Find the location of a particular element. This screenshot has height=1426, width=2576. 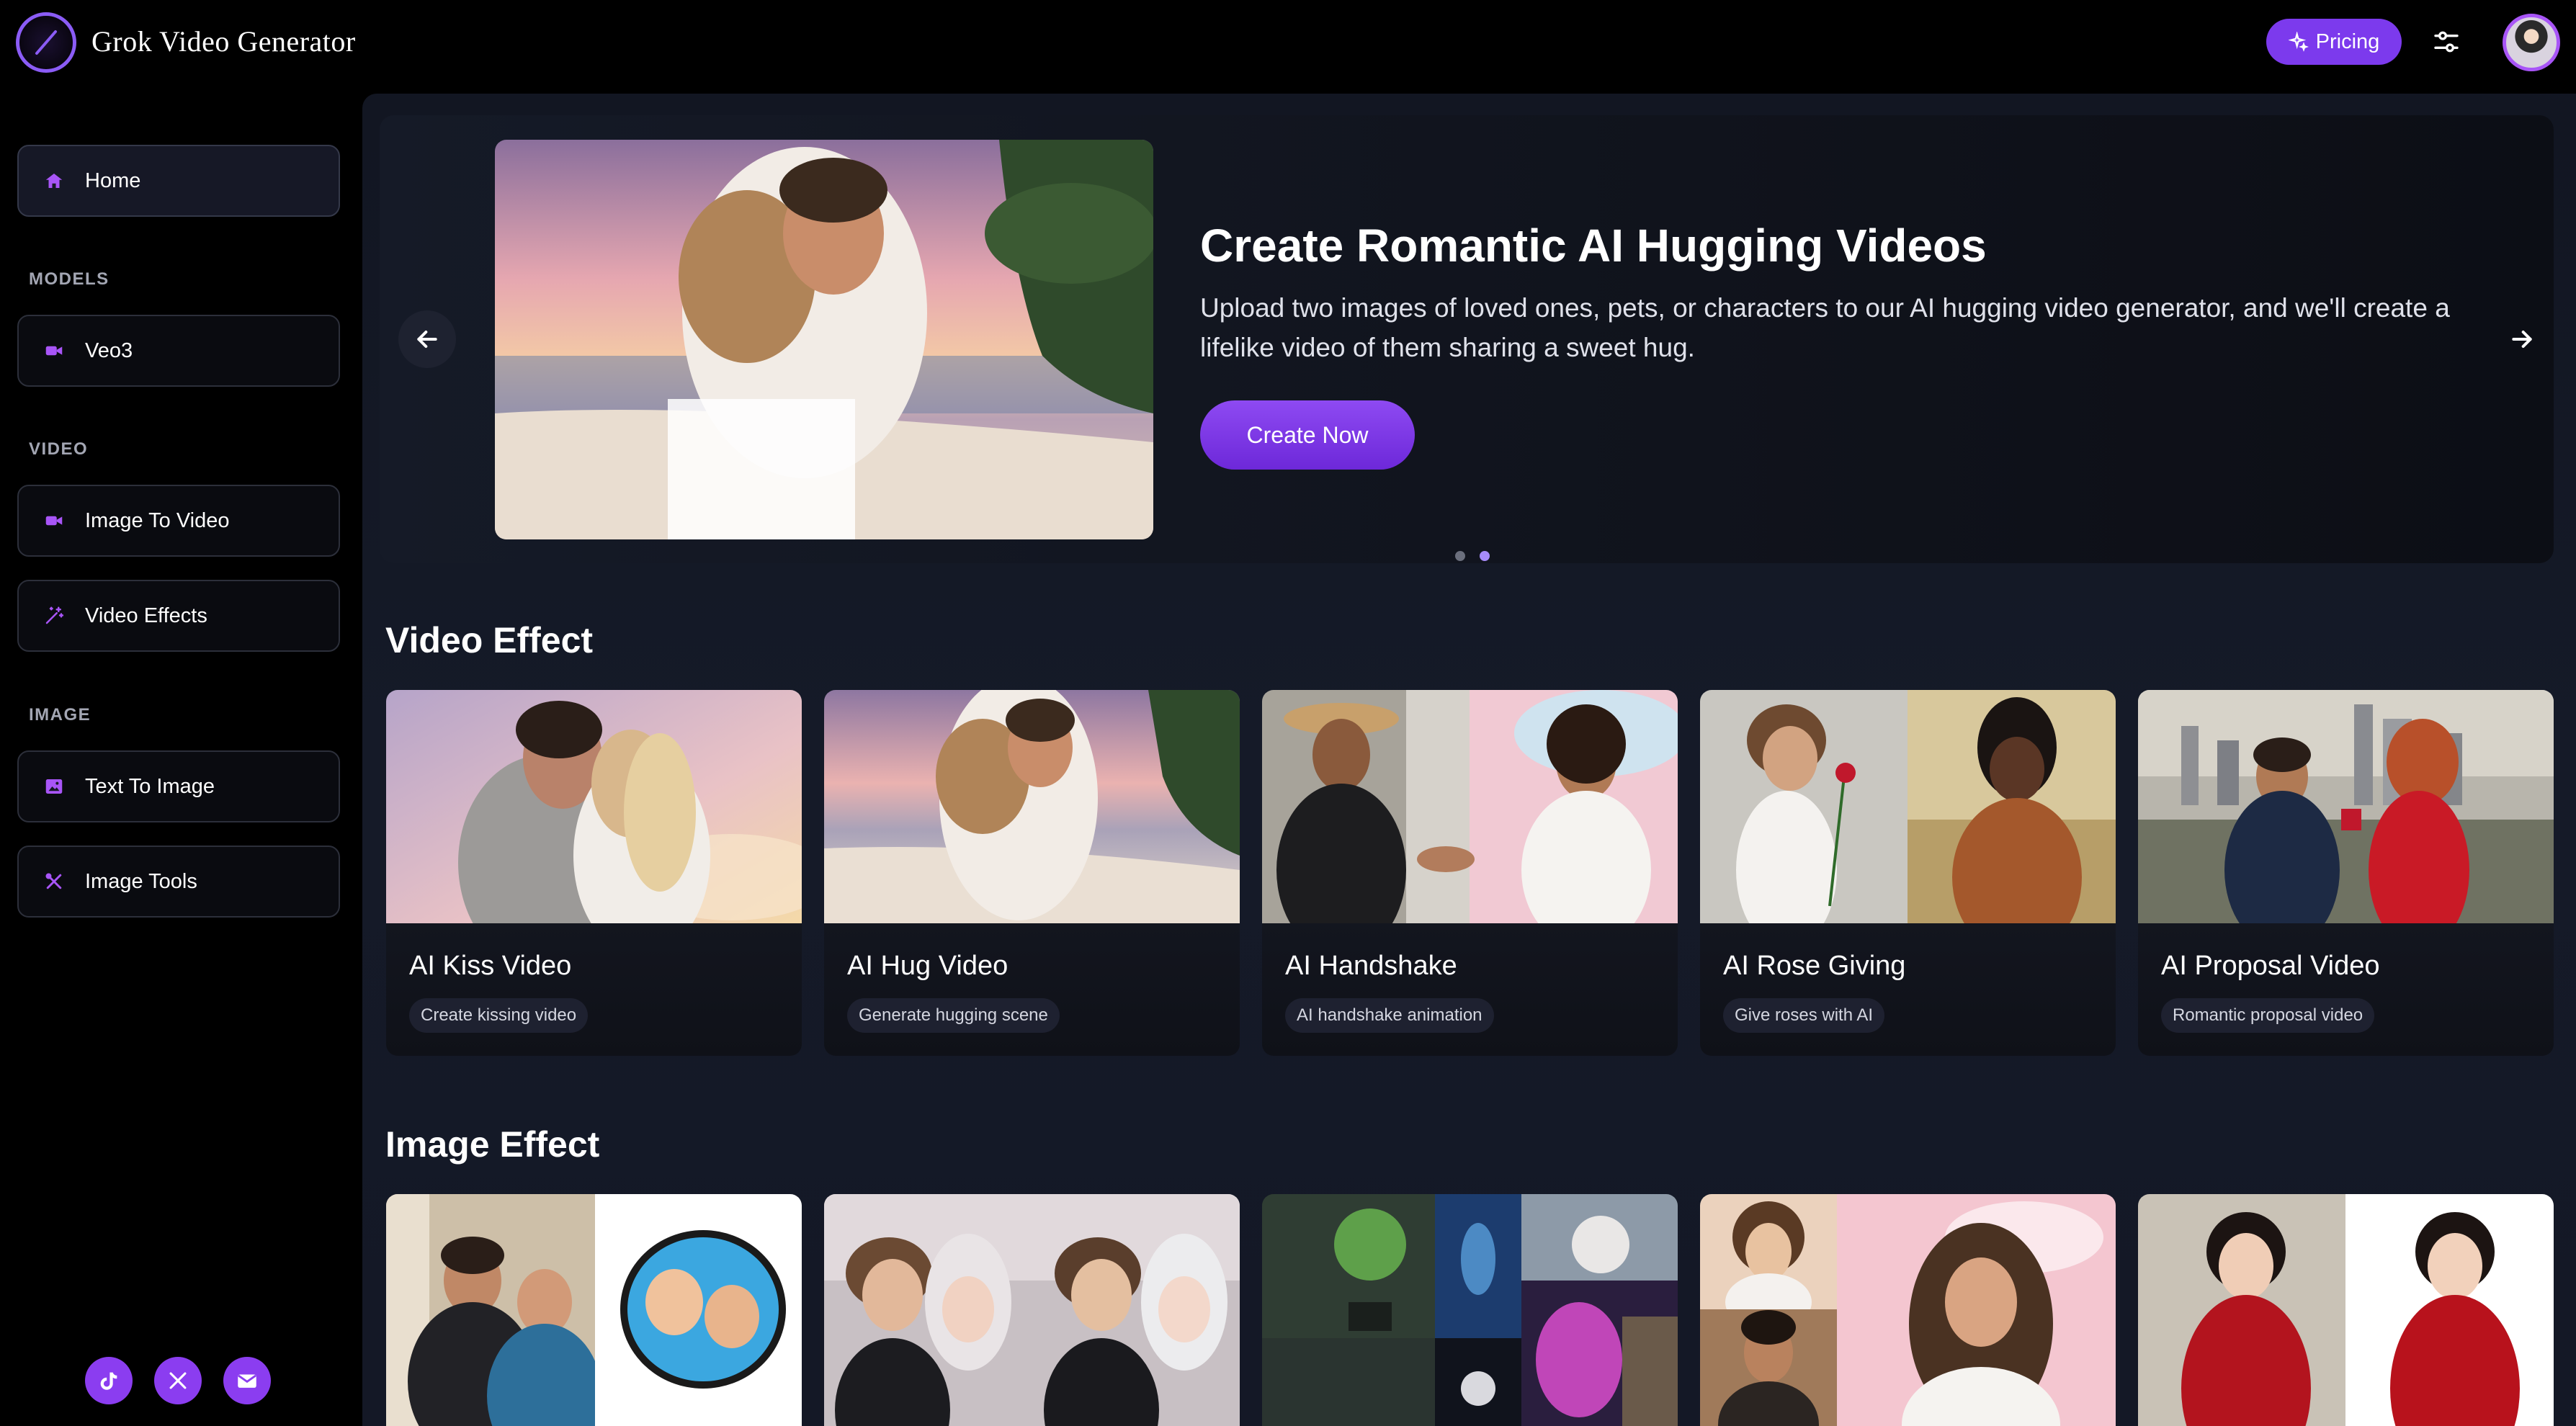

card-tag: AI handshake animation is located at coordinates (1389, 1015).